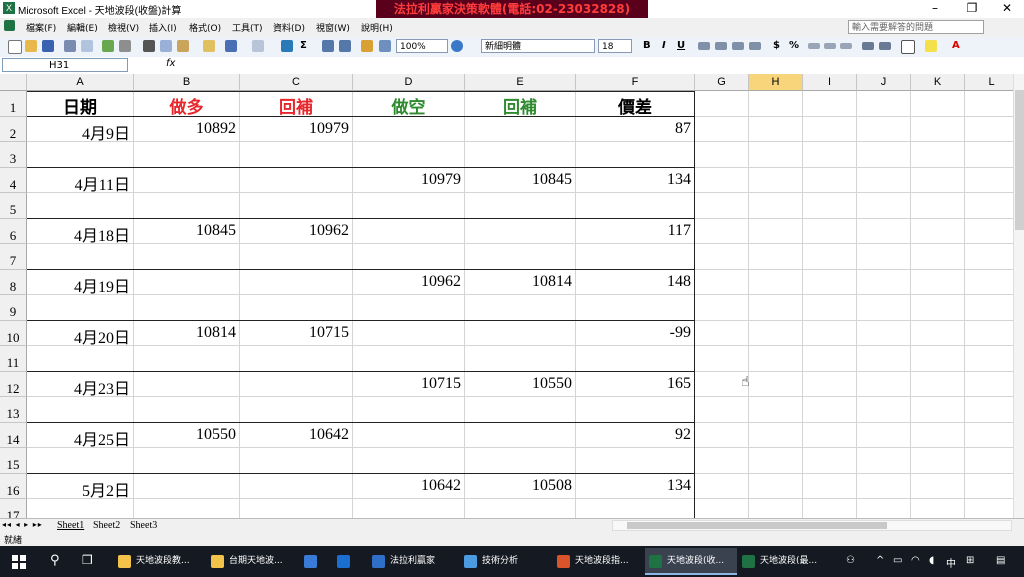  I want to click on row-header: 5, so click(13, 206).